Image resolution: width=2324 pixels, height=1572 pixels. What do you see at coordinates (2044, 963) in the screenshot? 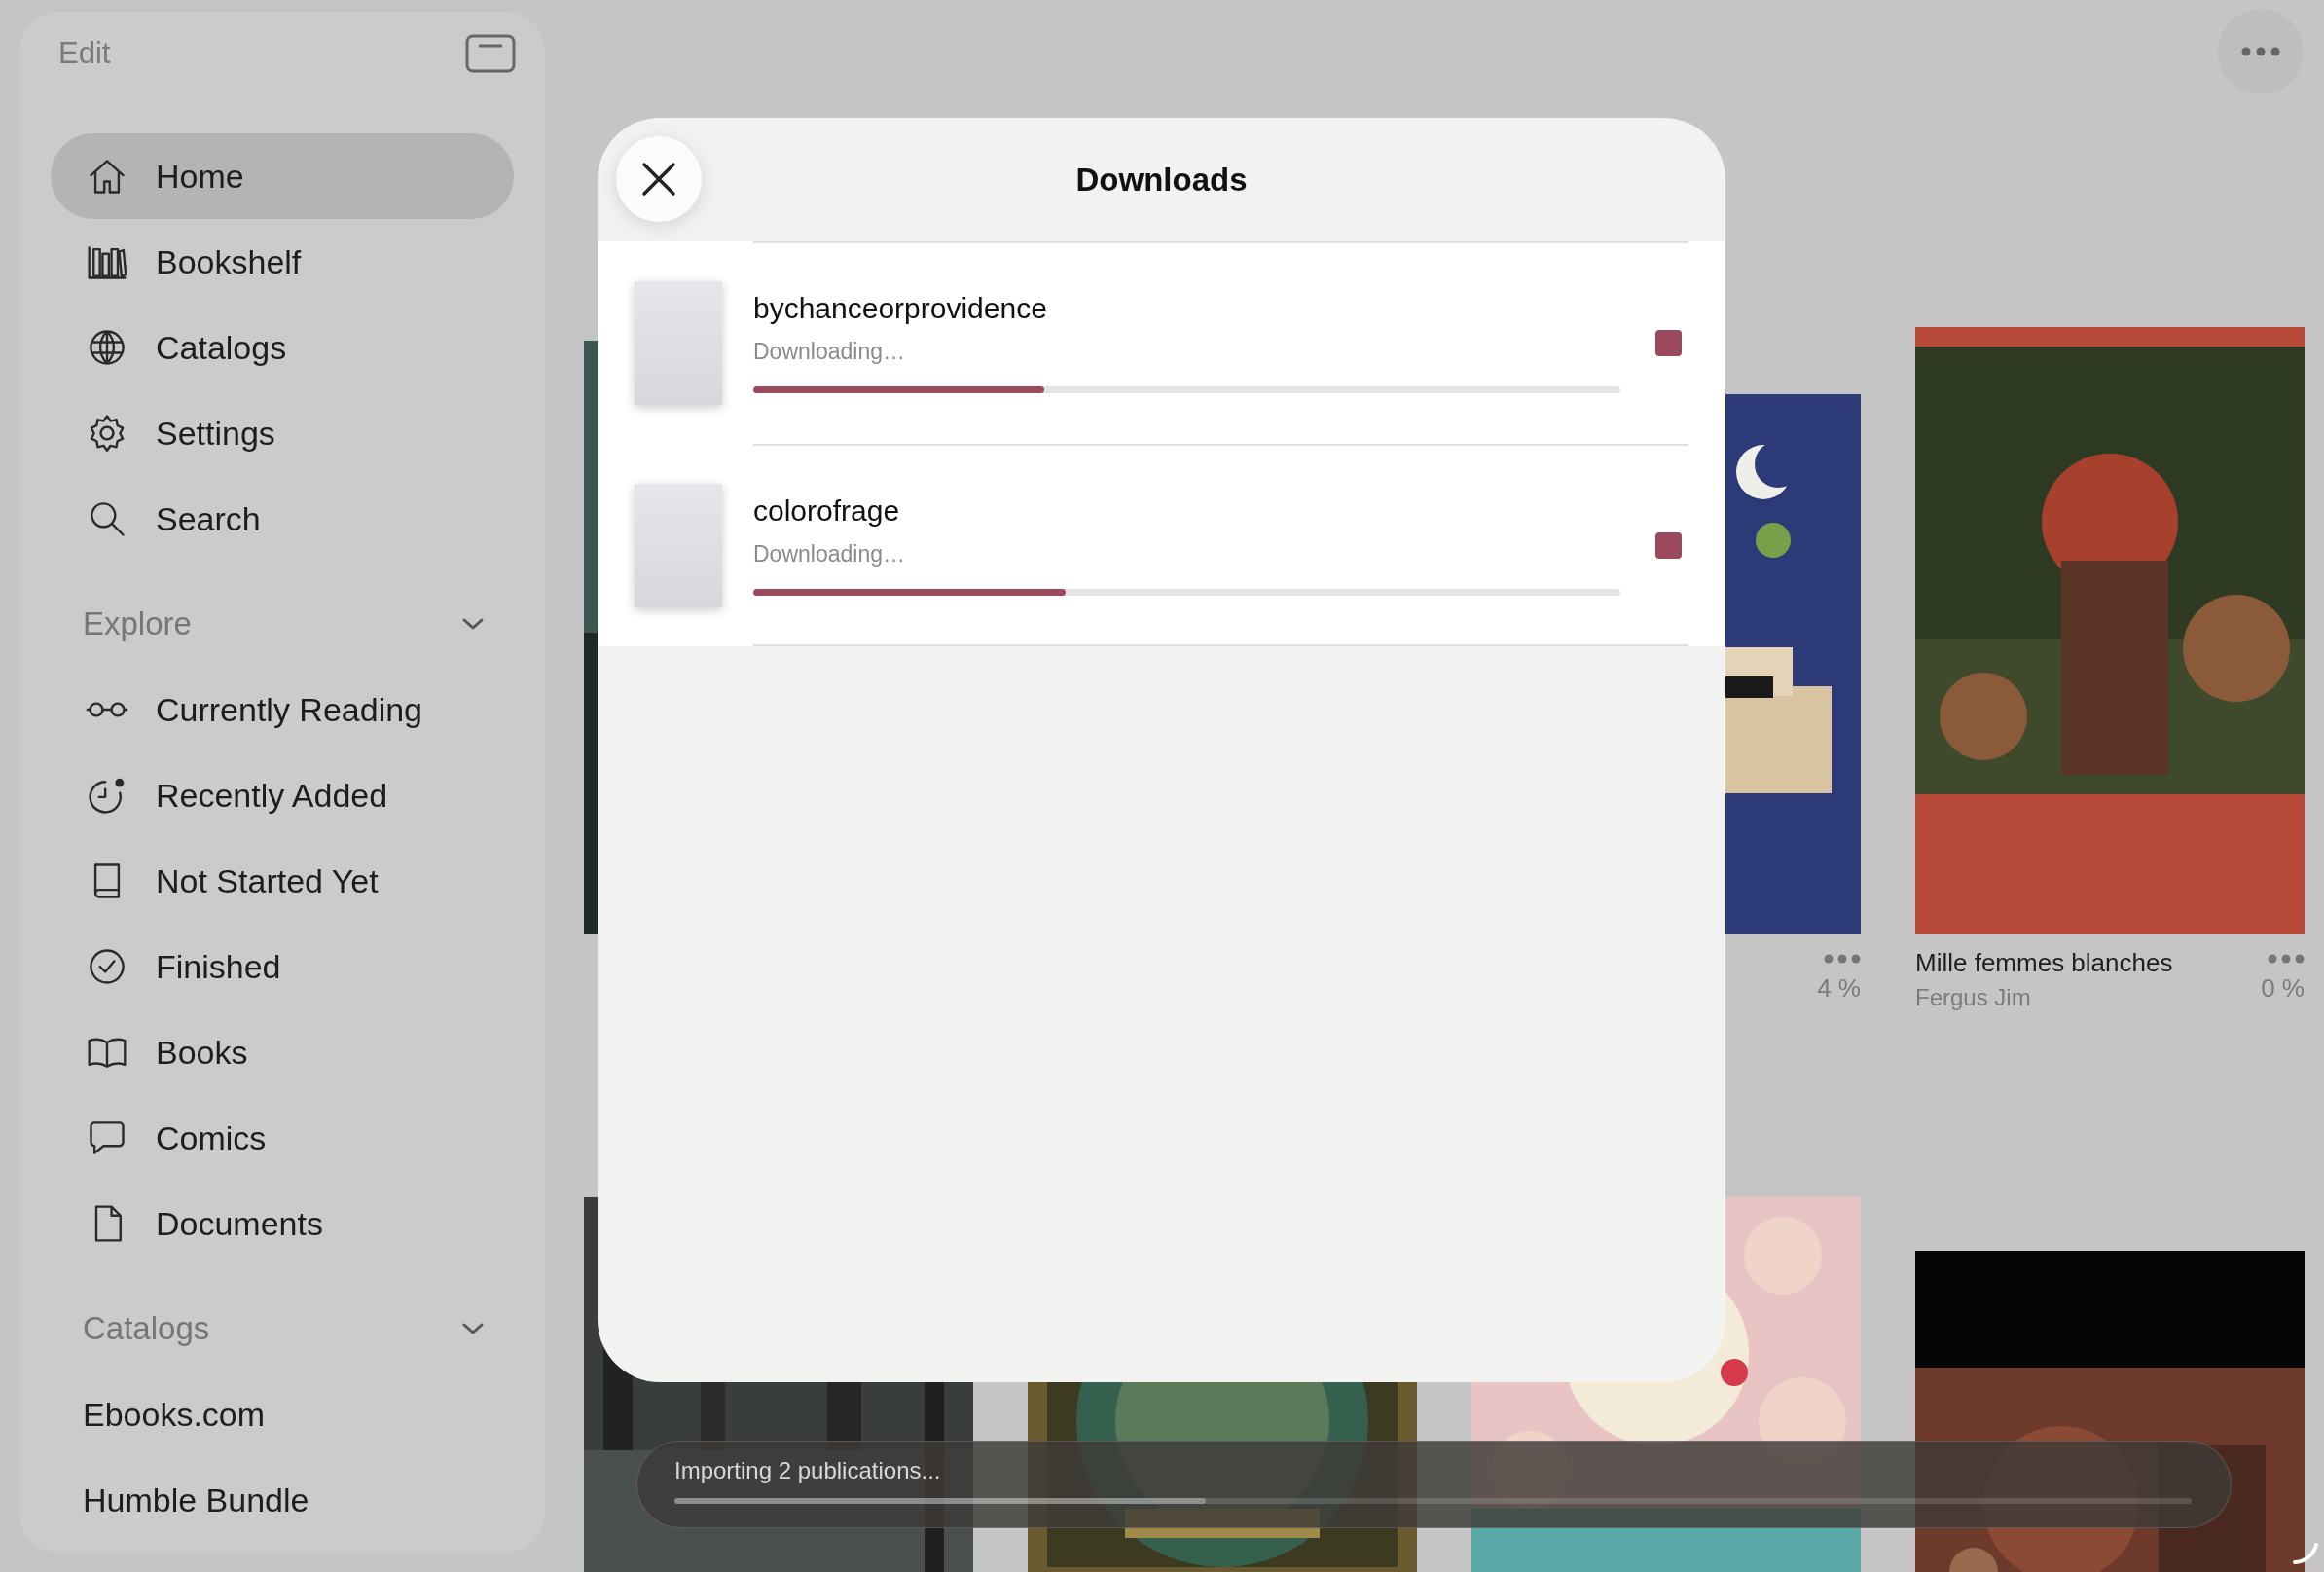
I see `book-title: Mille femmes blanches` at bounding box center [2044, 963].